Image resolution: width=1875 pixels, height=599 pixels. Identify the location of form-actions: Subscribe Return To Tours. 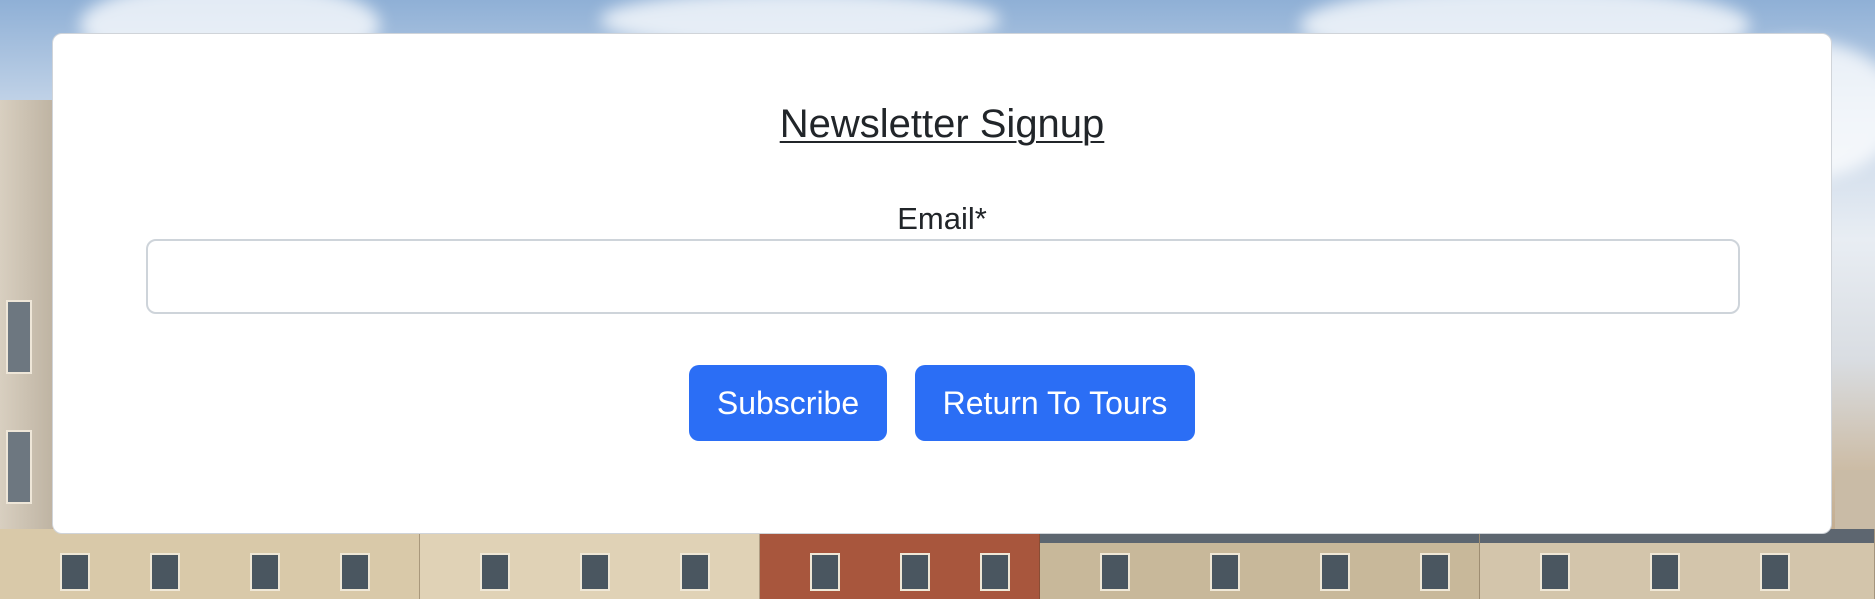
(942, 403).